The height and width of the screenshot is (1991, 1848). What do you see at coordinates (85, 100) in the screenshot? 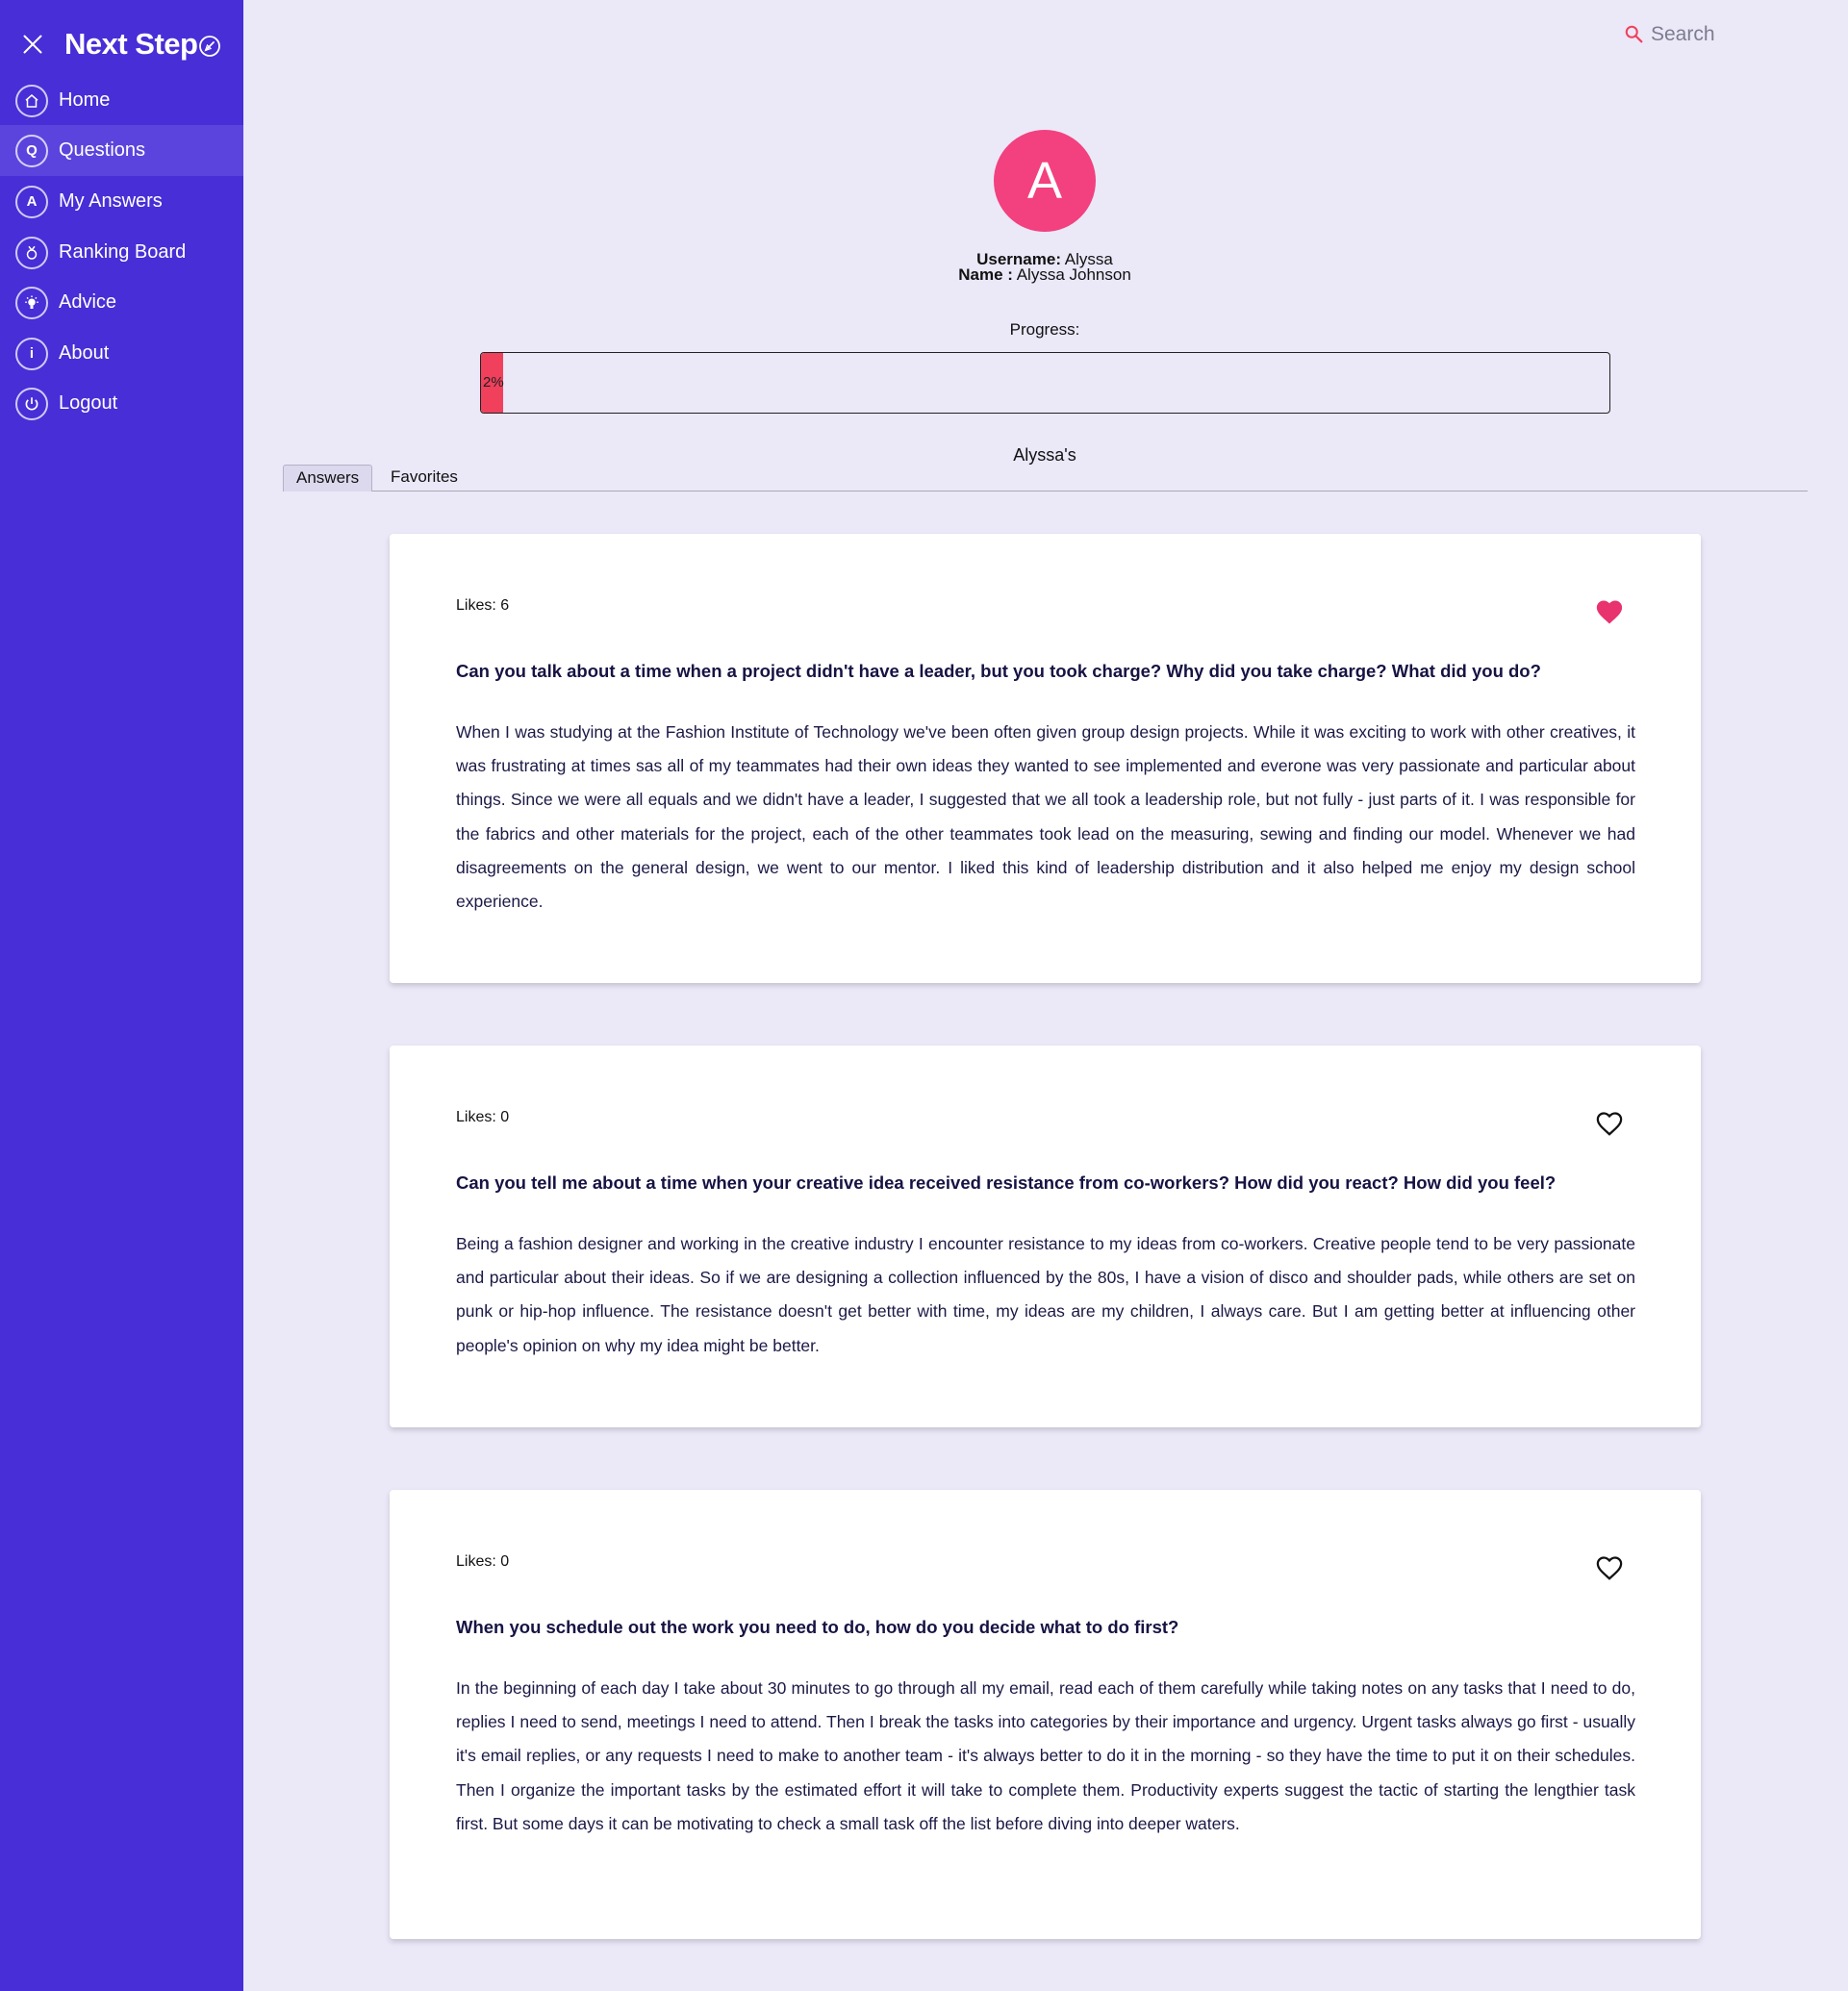
I see `sidebar-item-label: Home` at bounding box center [85, 100].